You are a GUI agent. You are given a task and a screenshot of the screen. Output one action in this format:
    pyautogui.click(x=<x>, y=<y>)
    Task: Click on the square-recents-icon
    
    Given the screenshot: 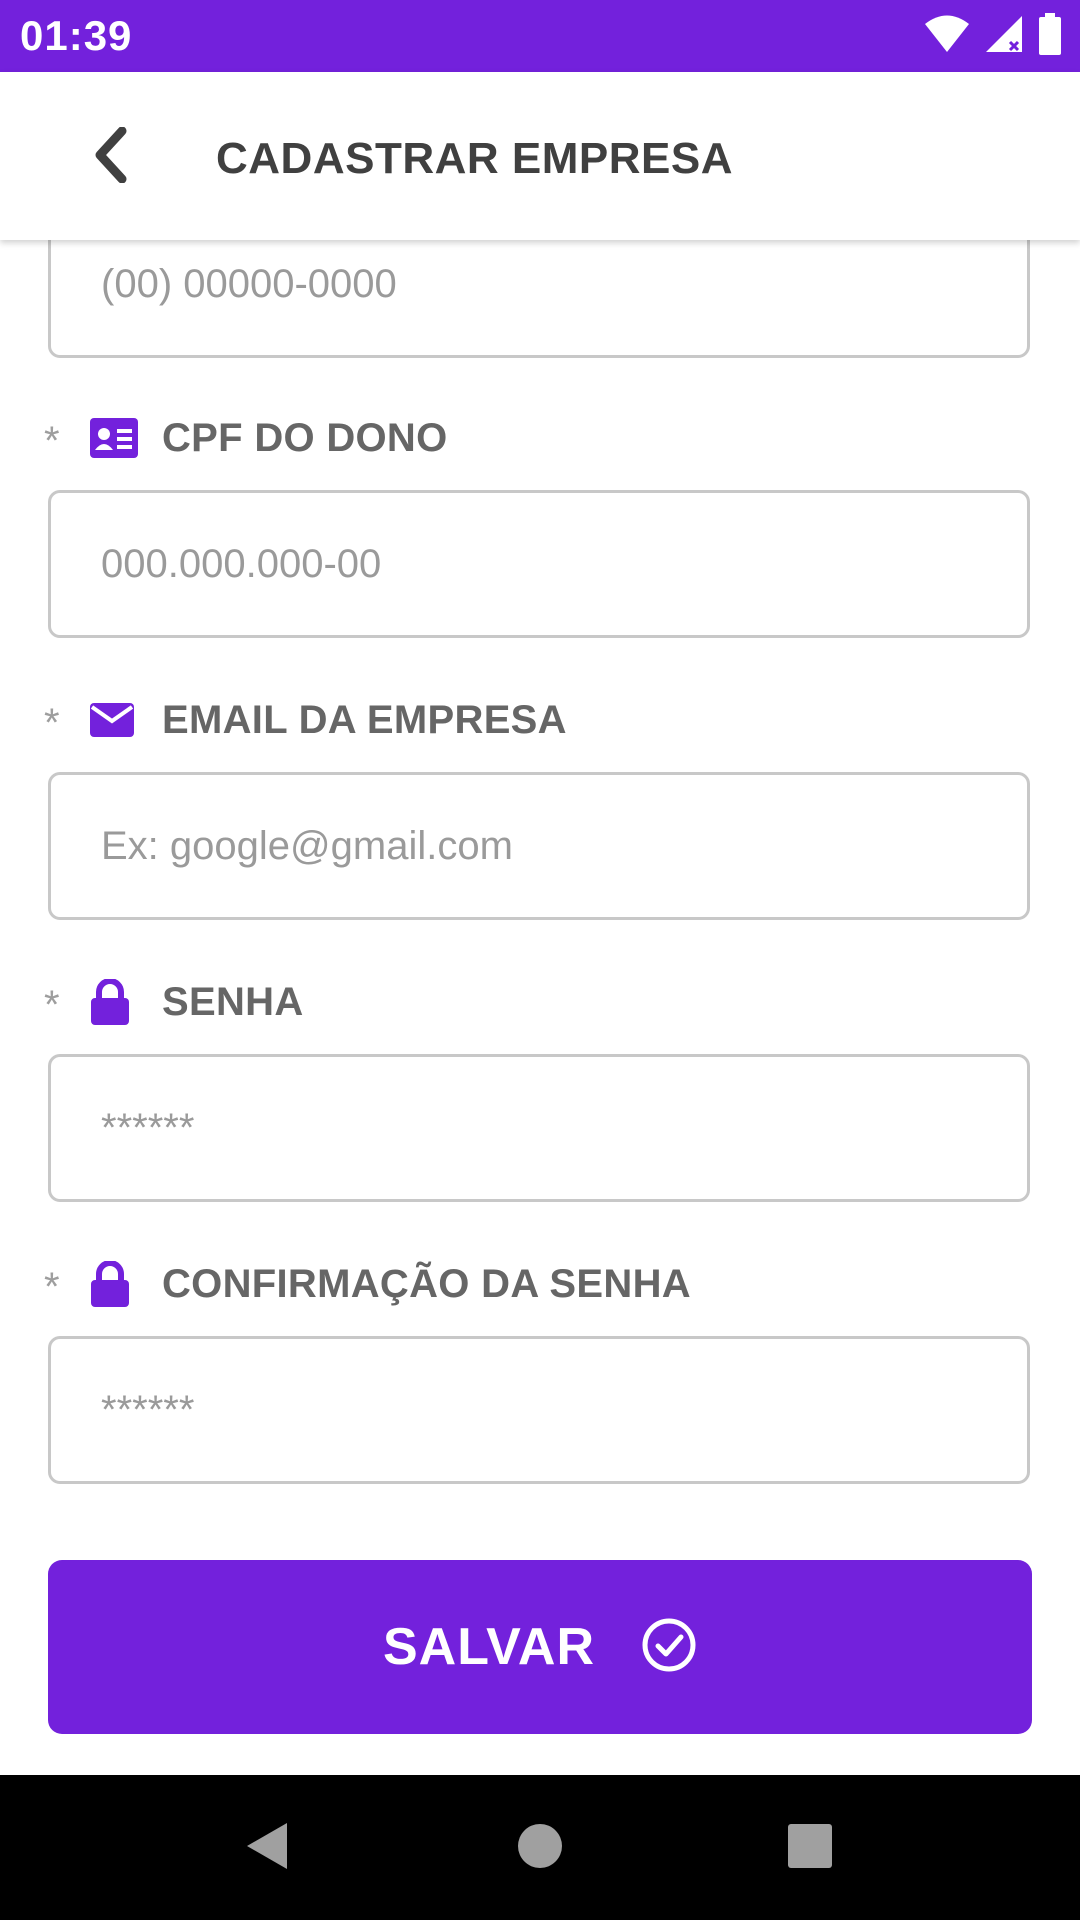 What is the action you would take?
    pyautogui.click(x=810, y=1848)
    